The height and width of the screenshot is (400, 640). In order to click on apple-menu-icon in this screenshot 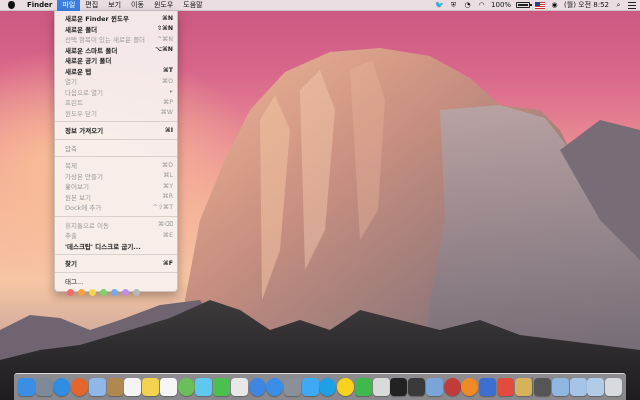, I will do `click(11, 5)`.